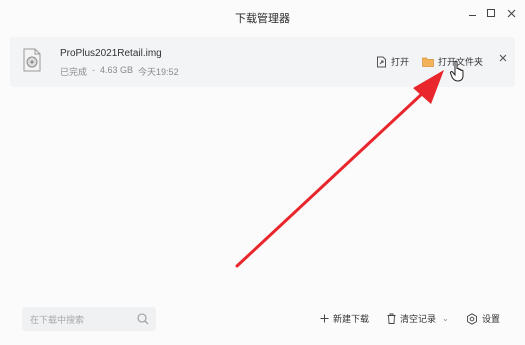 The width and height of the screenshot is (525, 345). I want to click on maximize-button, so click(491, 13).